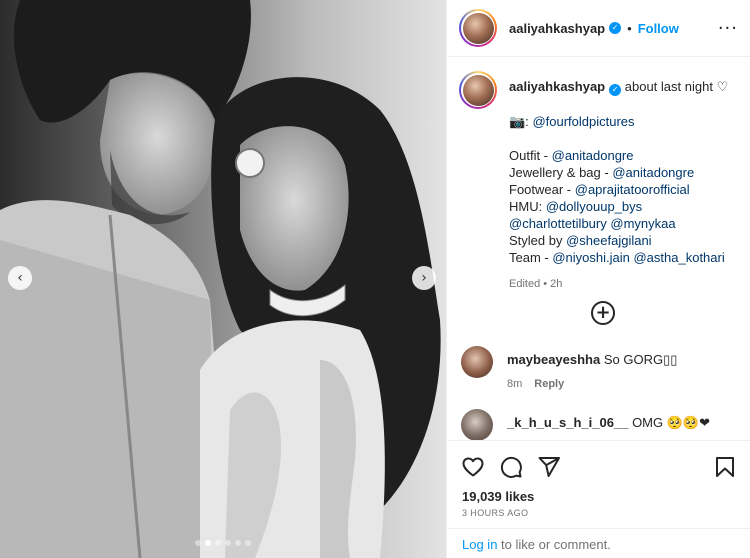 This screenshot has height=558, width=750. What do you see at coordinates (658, 28) in the screenshot?
I see `follow-button: Follow` at bounding box center [658, 28].